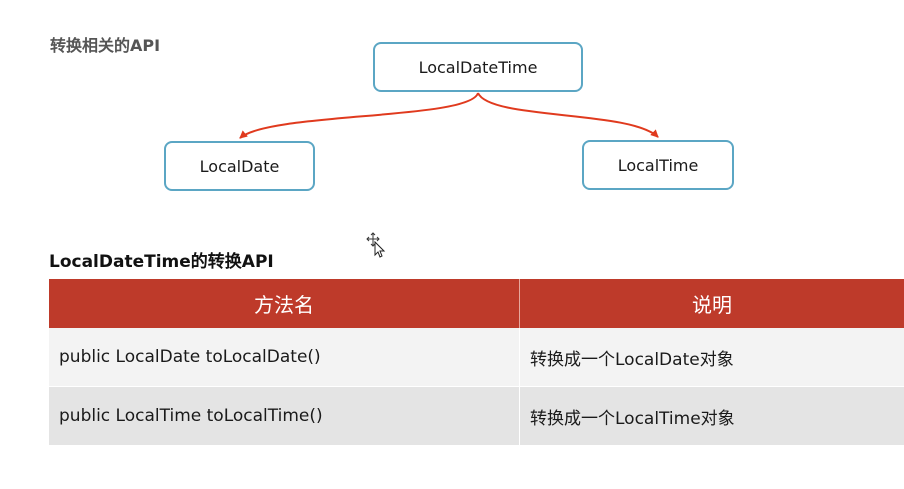 The height and width of the screenshot is (489, 904). Describe the element at coordinates (711, 357) in the screenshot. I see `description-cell: 转换成一个LocalDate对象` at that location.